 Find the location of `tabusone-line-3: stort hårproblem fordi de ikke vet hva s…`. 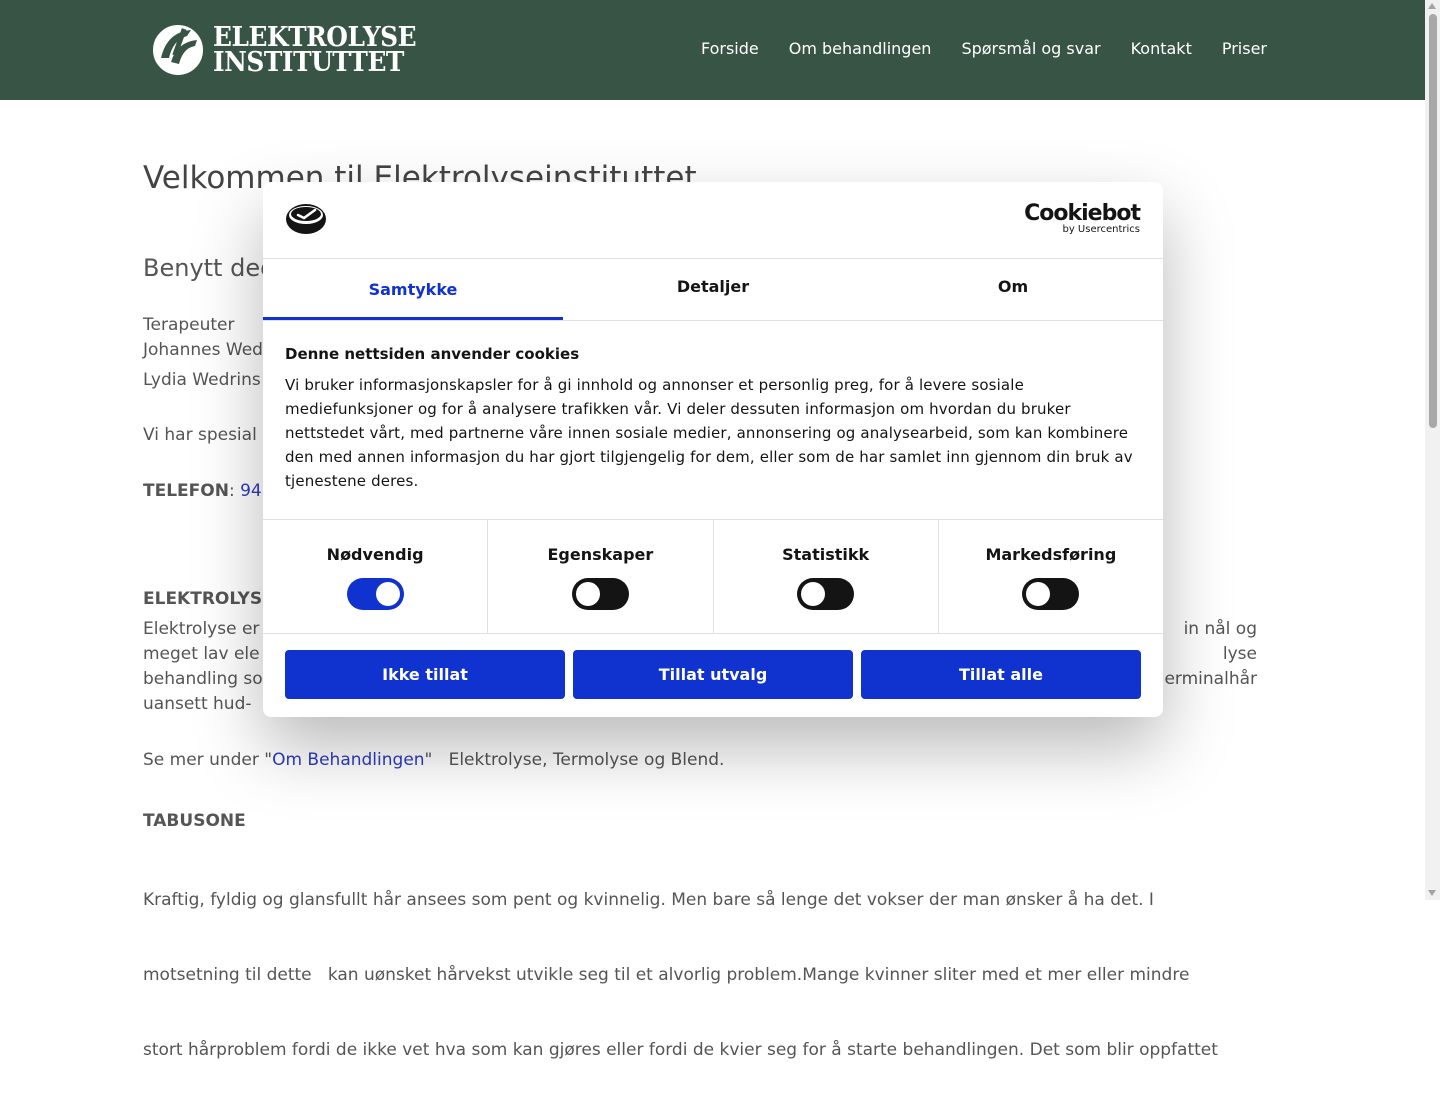

tabusone-line-3: stort hårproblem fordi de ikke vet hva s… is located at coordinates (680, 1050).